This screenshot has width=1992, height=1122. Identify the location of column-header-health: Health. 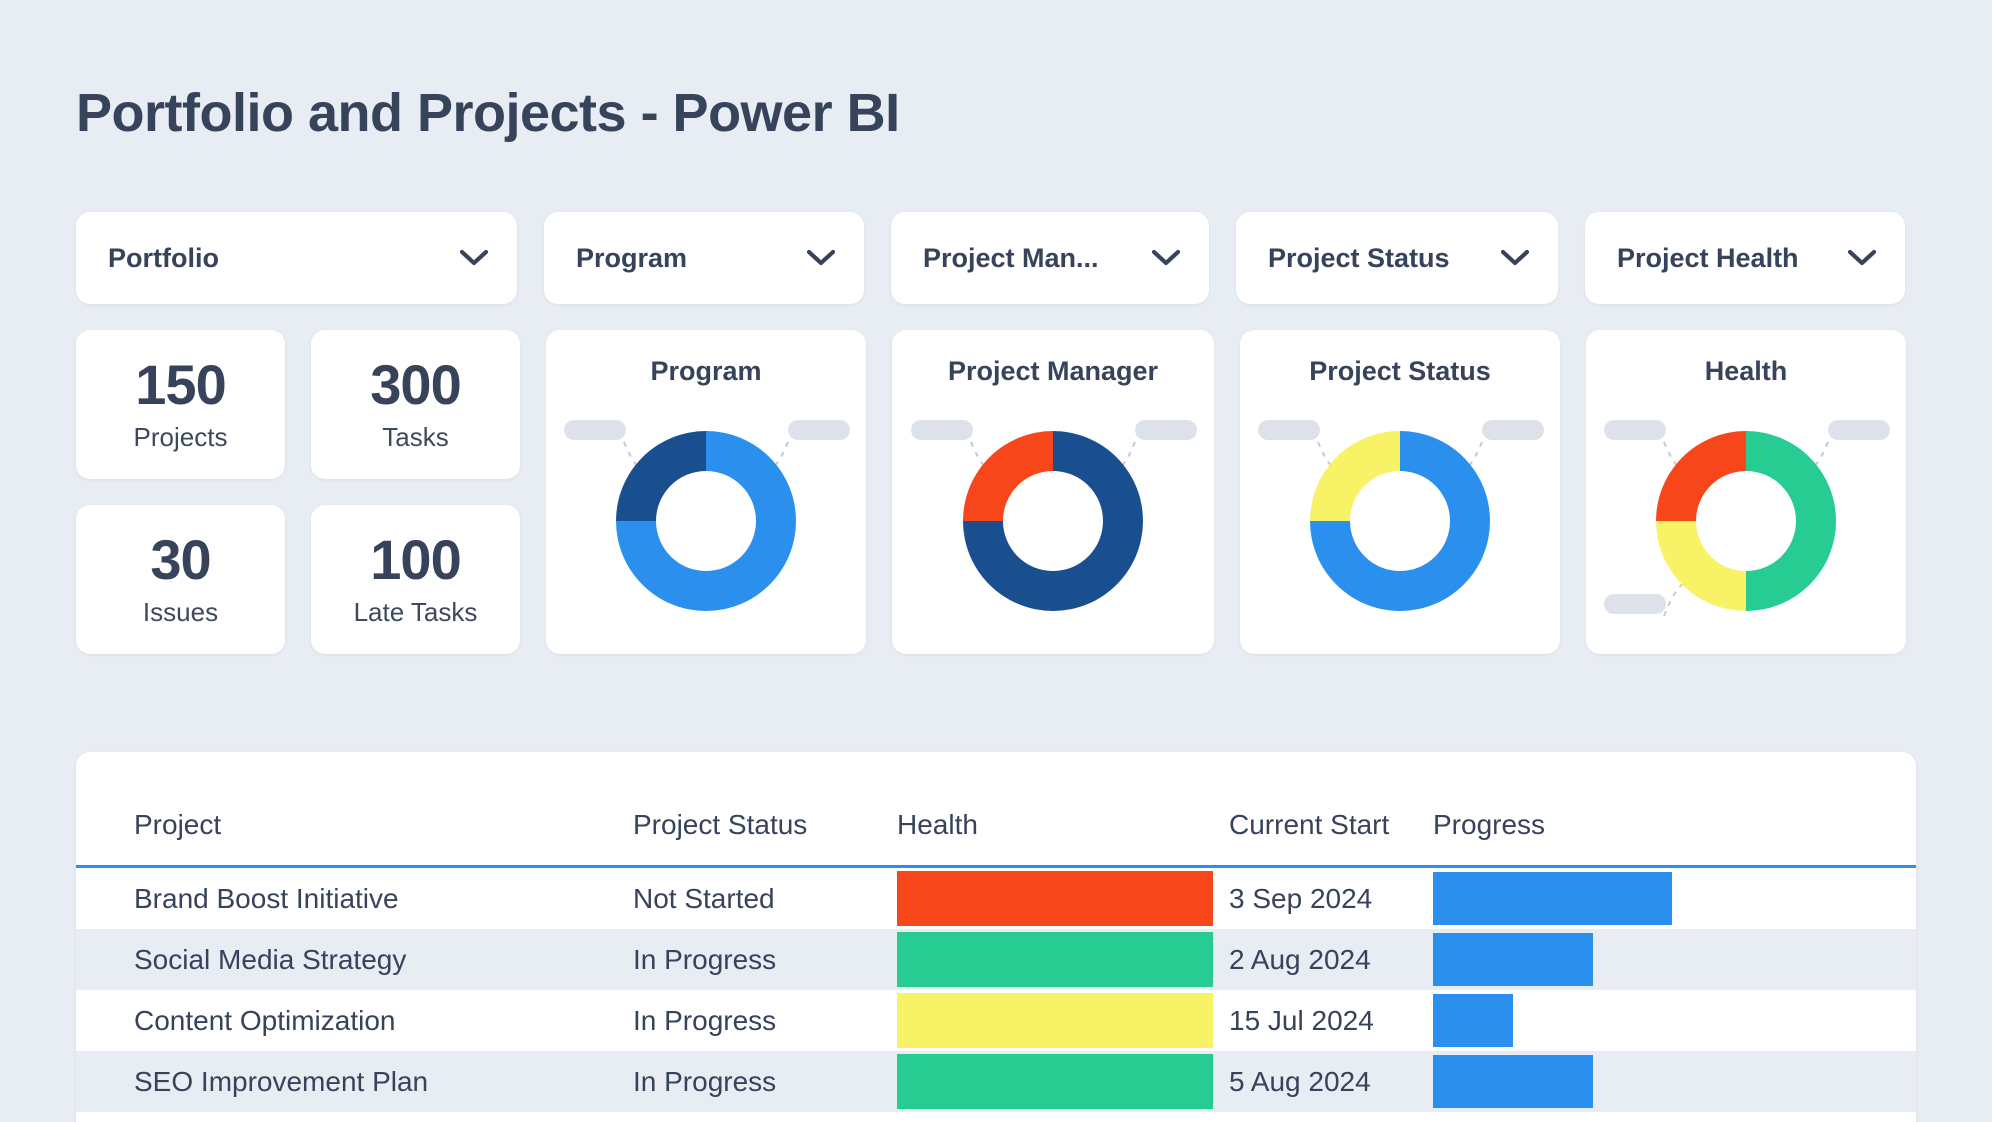
(937, 825).